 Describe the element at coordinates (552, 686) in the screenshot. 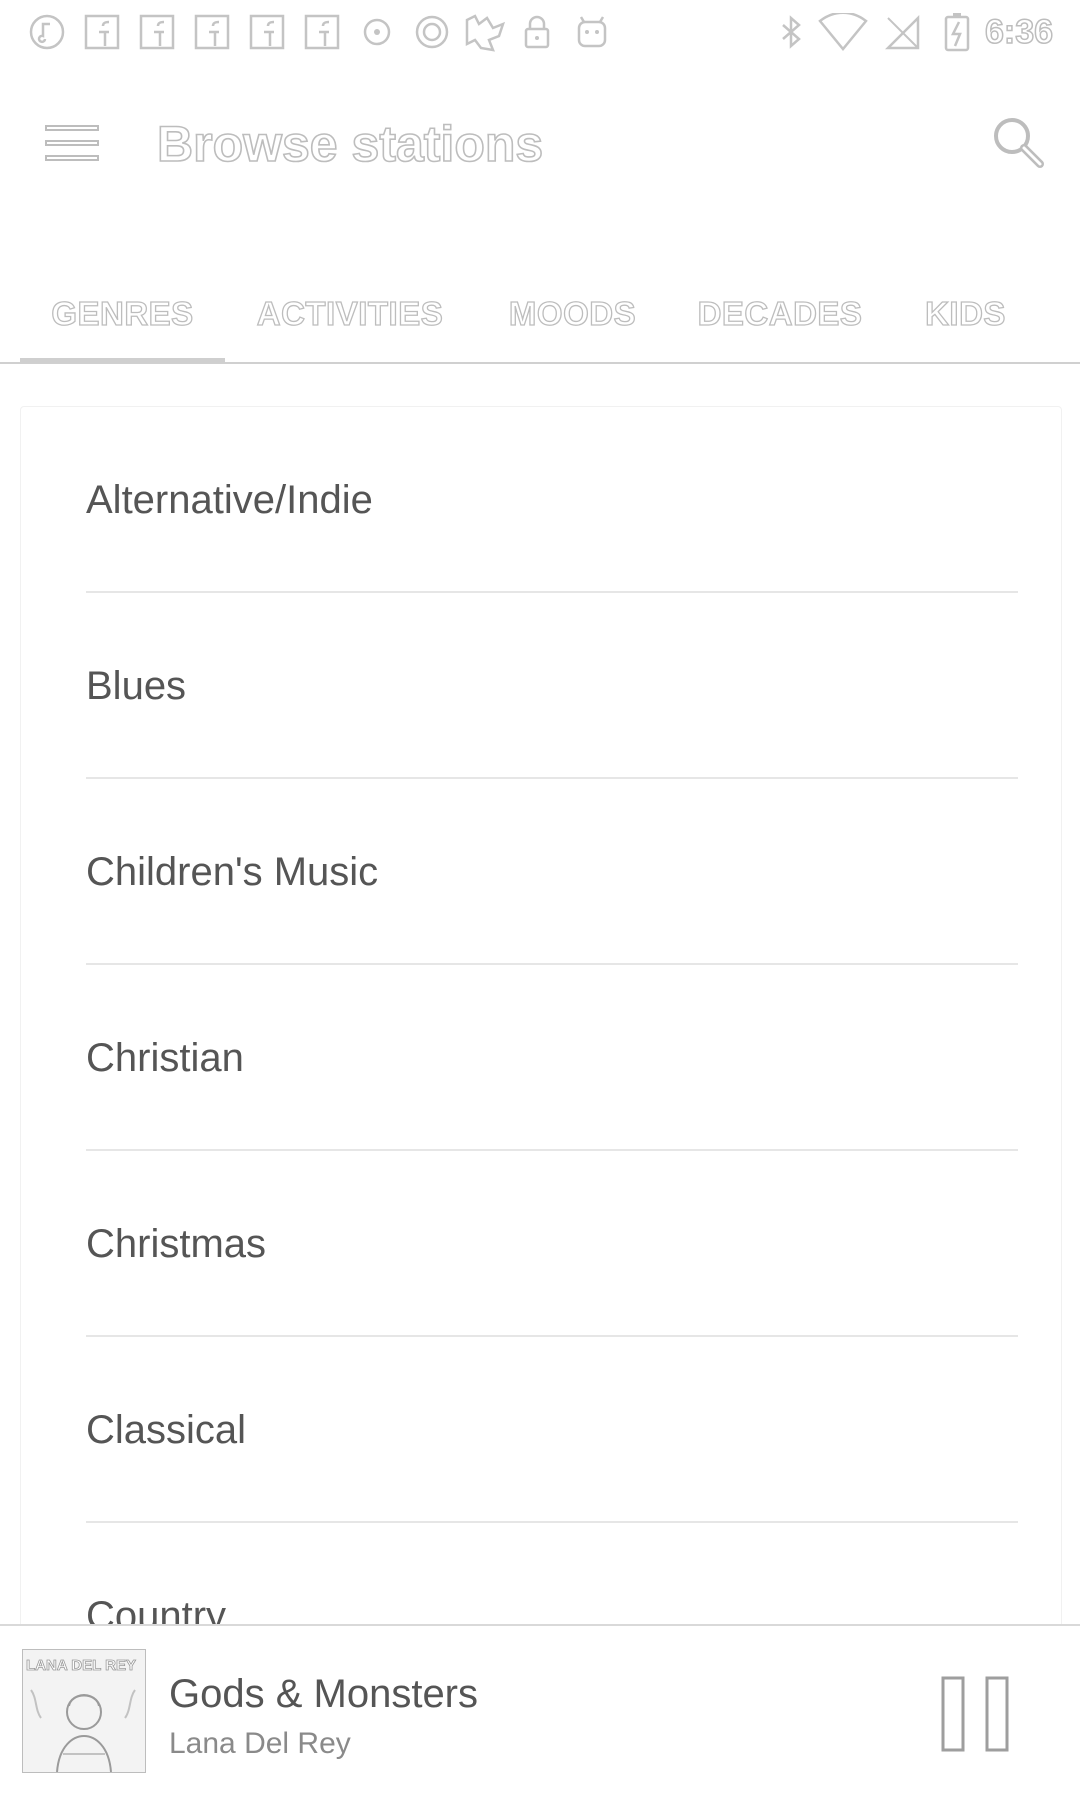

I see `list-item: Blues` at that location.